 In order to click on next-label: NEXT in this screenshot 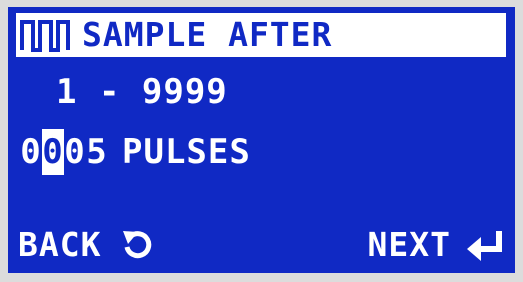, I will do `click(409, 244)`.